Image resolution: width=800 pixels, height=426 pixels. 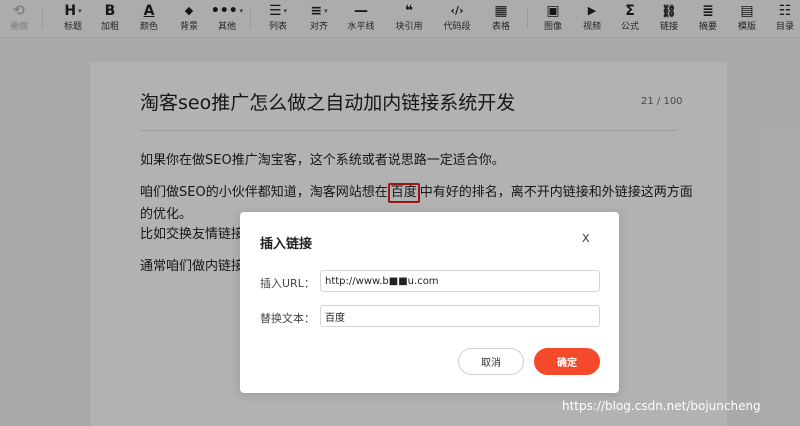 I want to click on replace-text-label: 替换文本：, so click(x=287, y=318).